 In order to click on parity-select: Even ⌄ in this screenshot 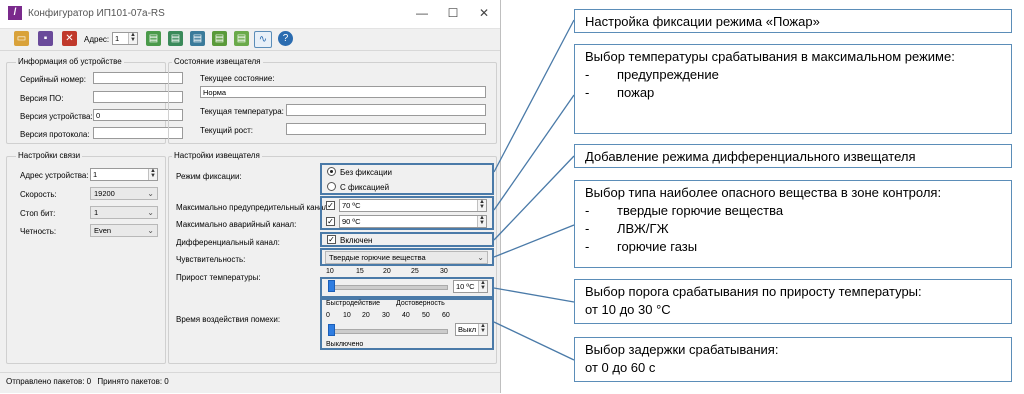, I will do `click(124, 230)`.